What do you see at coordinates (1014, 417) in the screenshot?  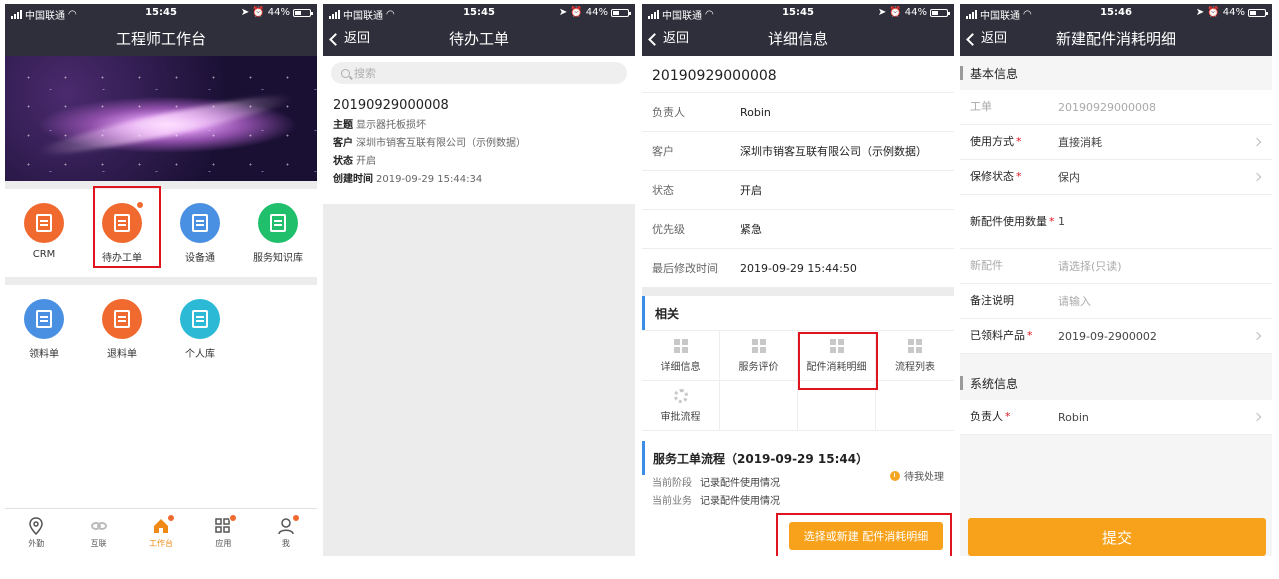 I see `field-label: 负责人 *` at bounding box center [1014, 417].